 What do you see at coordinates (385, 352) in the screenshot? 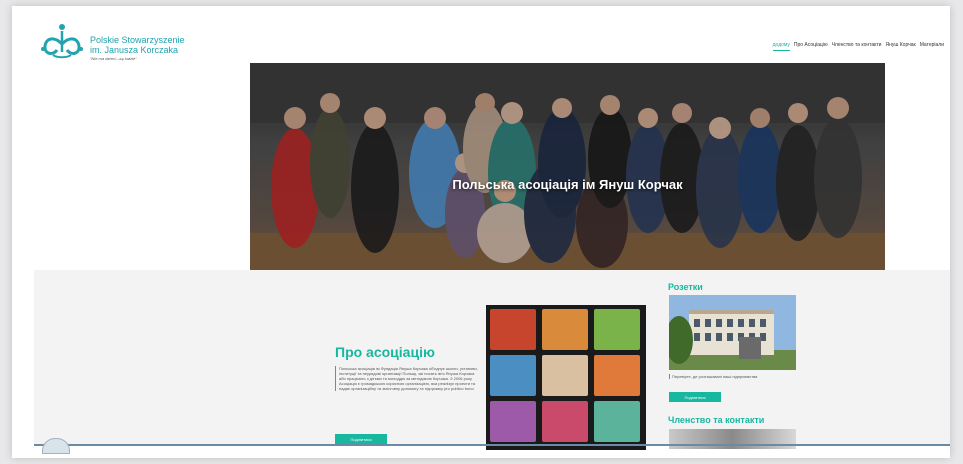
I see `about-heading: Про асоціацію` at bounding box center [385, 352].